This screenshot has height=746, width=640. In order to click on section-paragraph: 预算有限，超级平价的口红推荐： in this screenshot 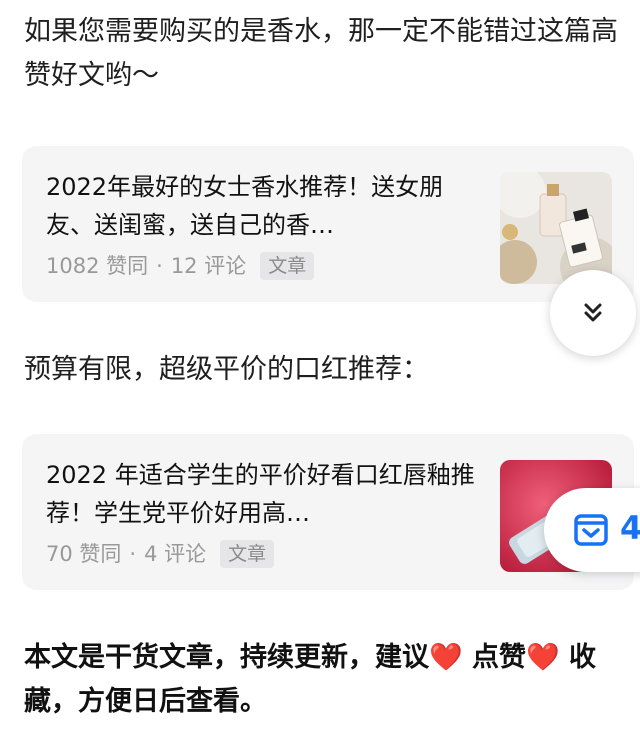, I will do `click(226, 369)`.